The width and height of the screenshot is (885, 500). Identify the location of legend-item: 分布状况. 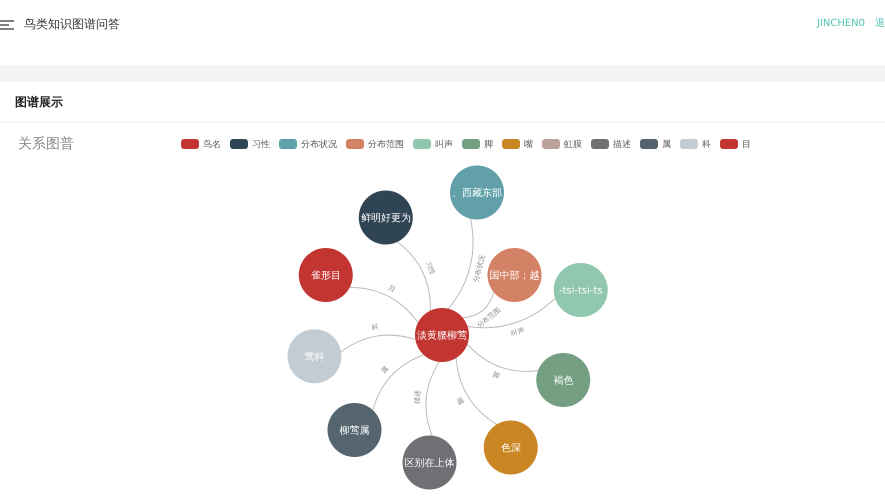
(308, 144).